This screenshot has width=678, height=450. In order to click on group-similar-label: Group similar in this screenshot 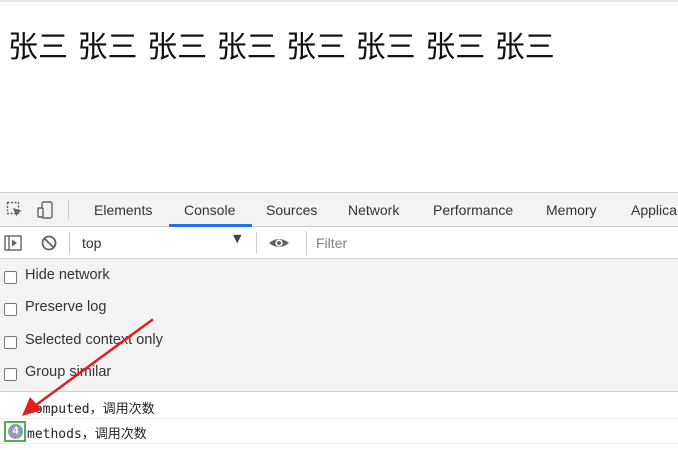, I will do `click(68, 372)`.